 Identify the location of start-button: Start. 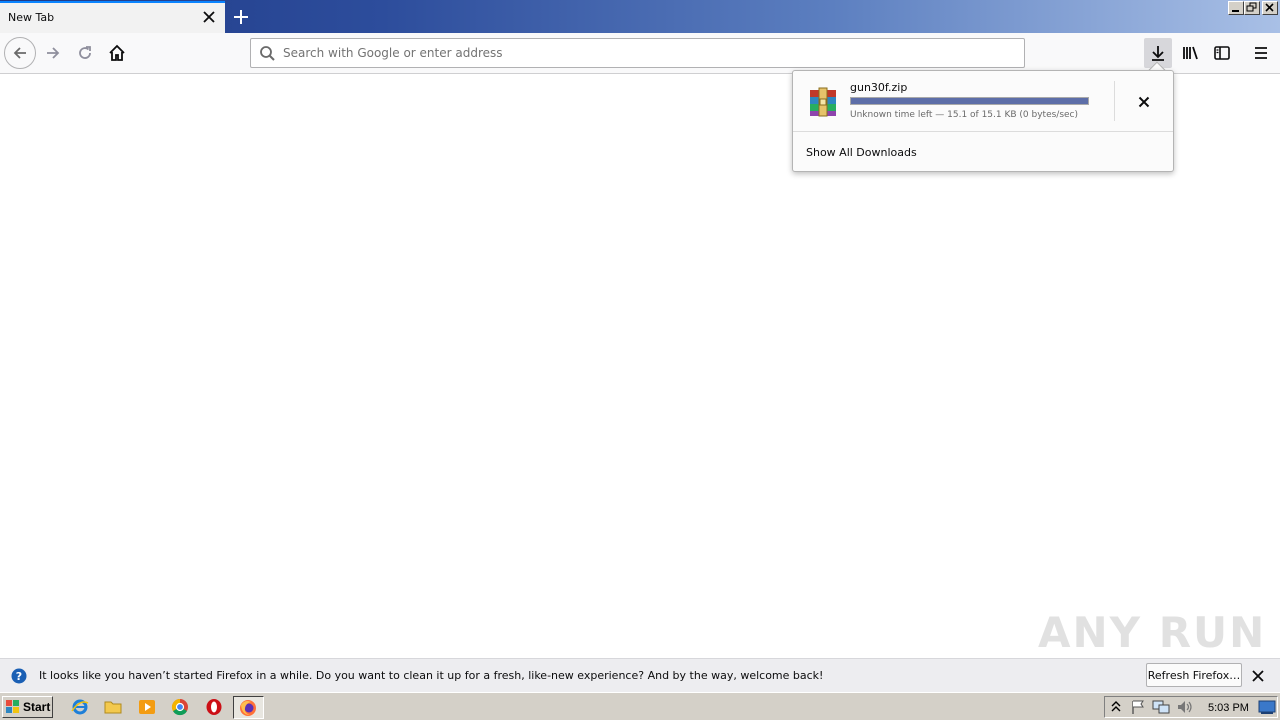
(27, 707).